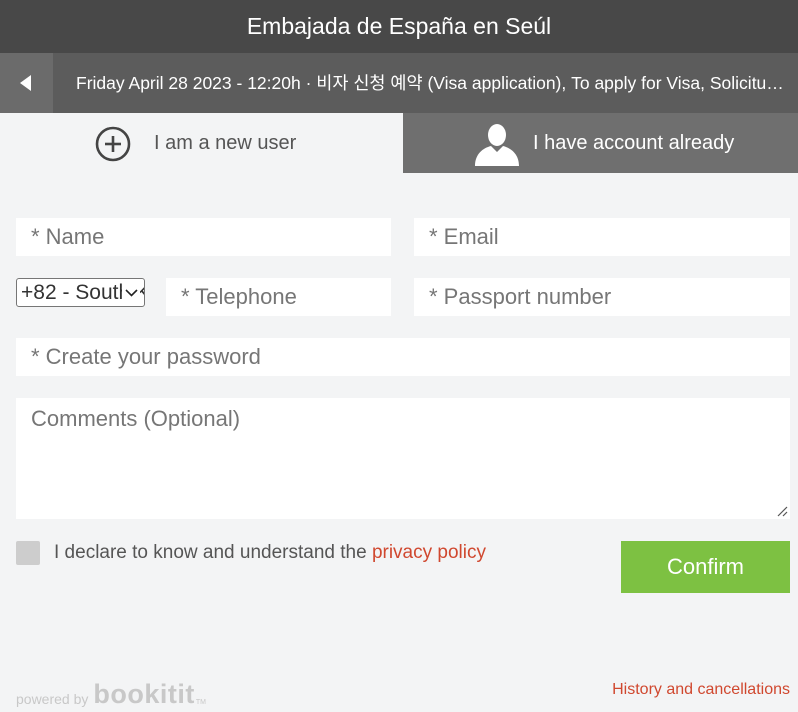 This screenshot has width=798, height=712. Describe the element at coordinates (52, 699) in the screenshot. I see `powered-by-text: powered by` at that location.